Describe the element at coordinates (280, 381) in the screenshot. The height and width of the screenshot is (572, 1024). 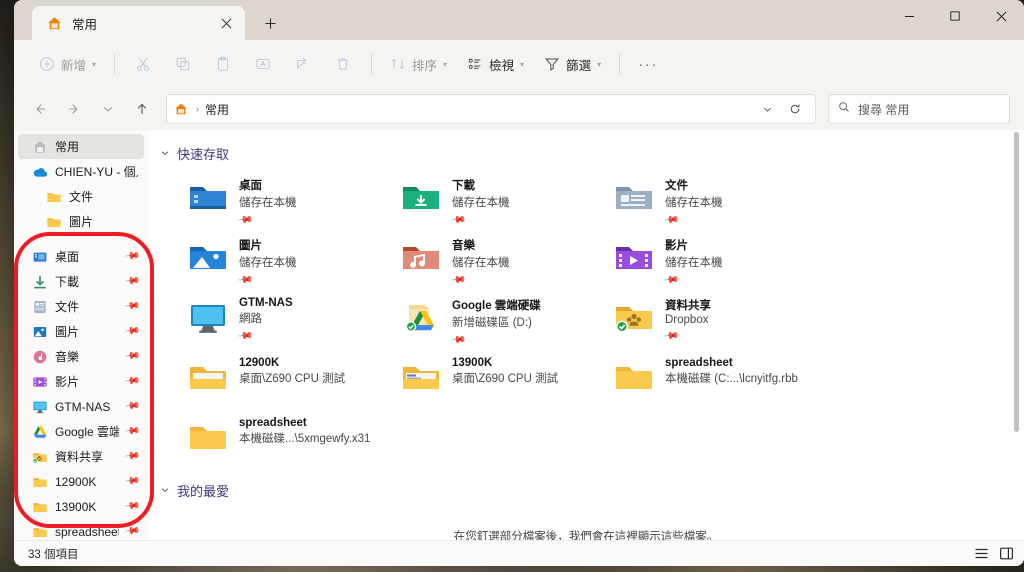
I see `quick-access-item-12900k: 12900K 桌面\Z690 CPU 測試` at that location.